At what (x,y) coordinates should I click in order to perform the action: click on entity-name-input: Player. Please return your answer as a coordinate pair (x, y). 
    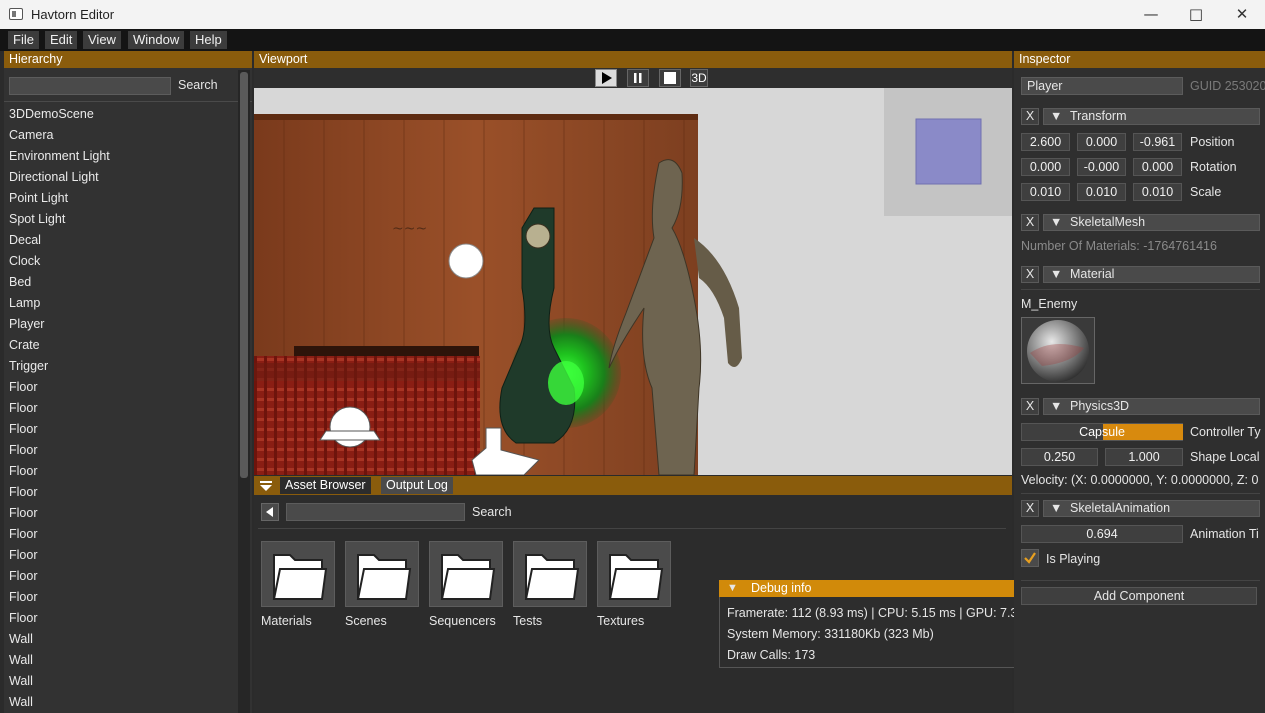
    Looking at the image, I should click on (1102, 86).